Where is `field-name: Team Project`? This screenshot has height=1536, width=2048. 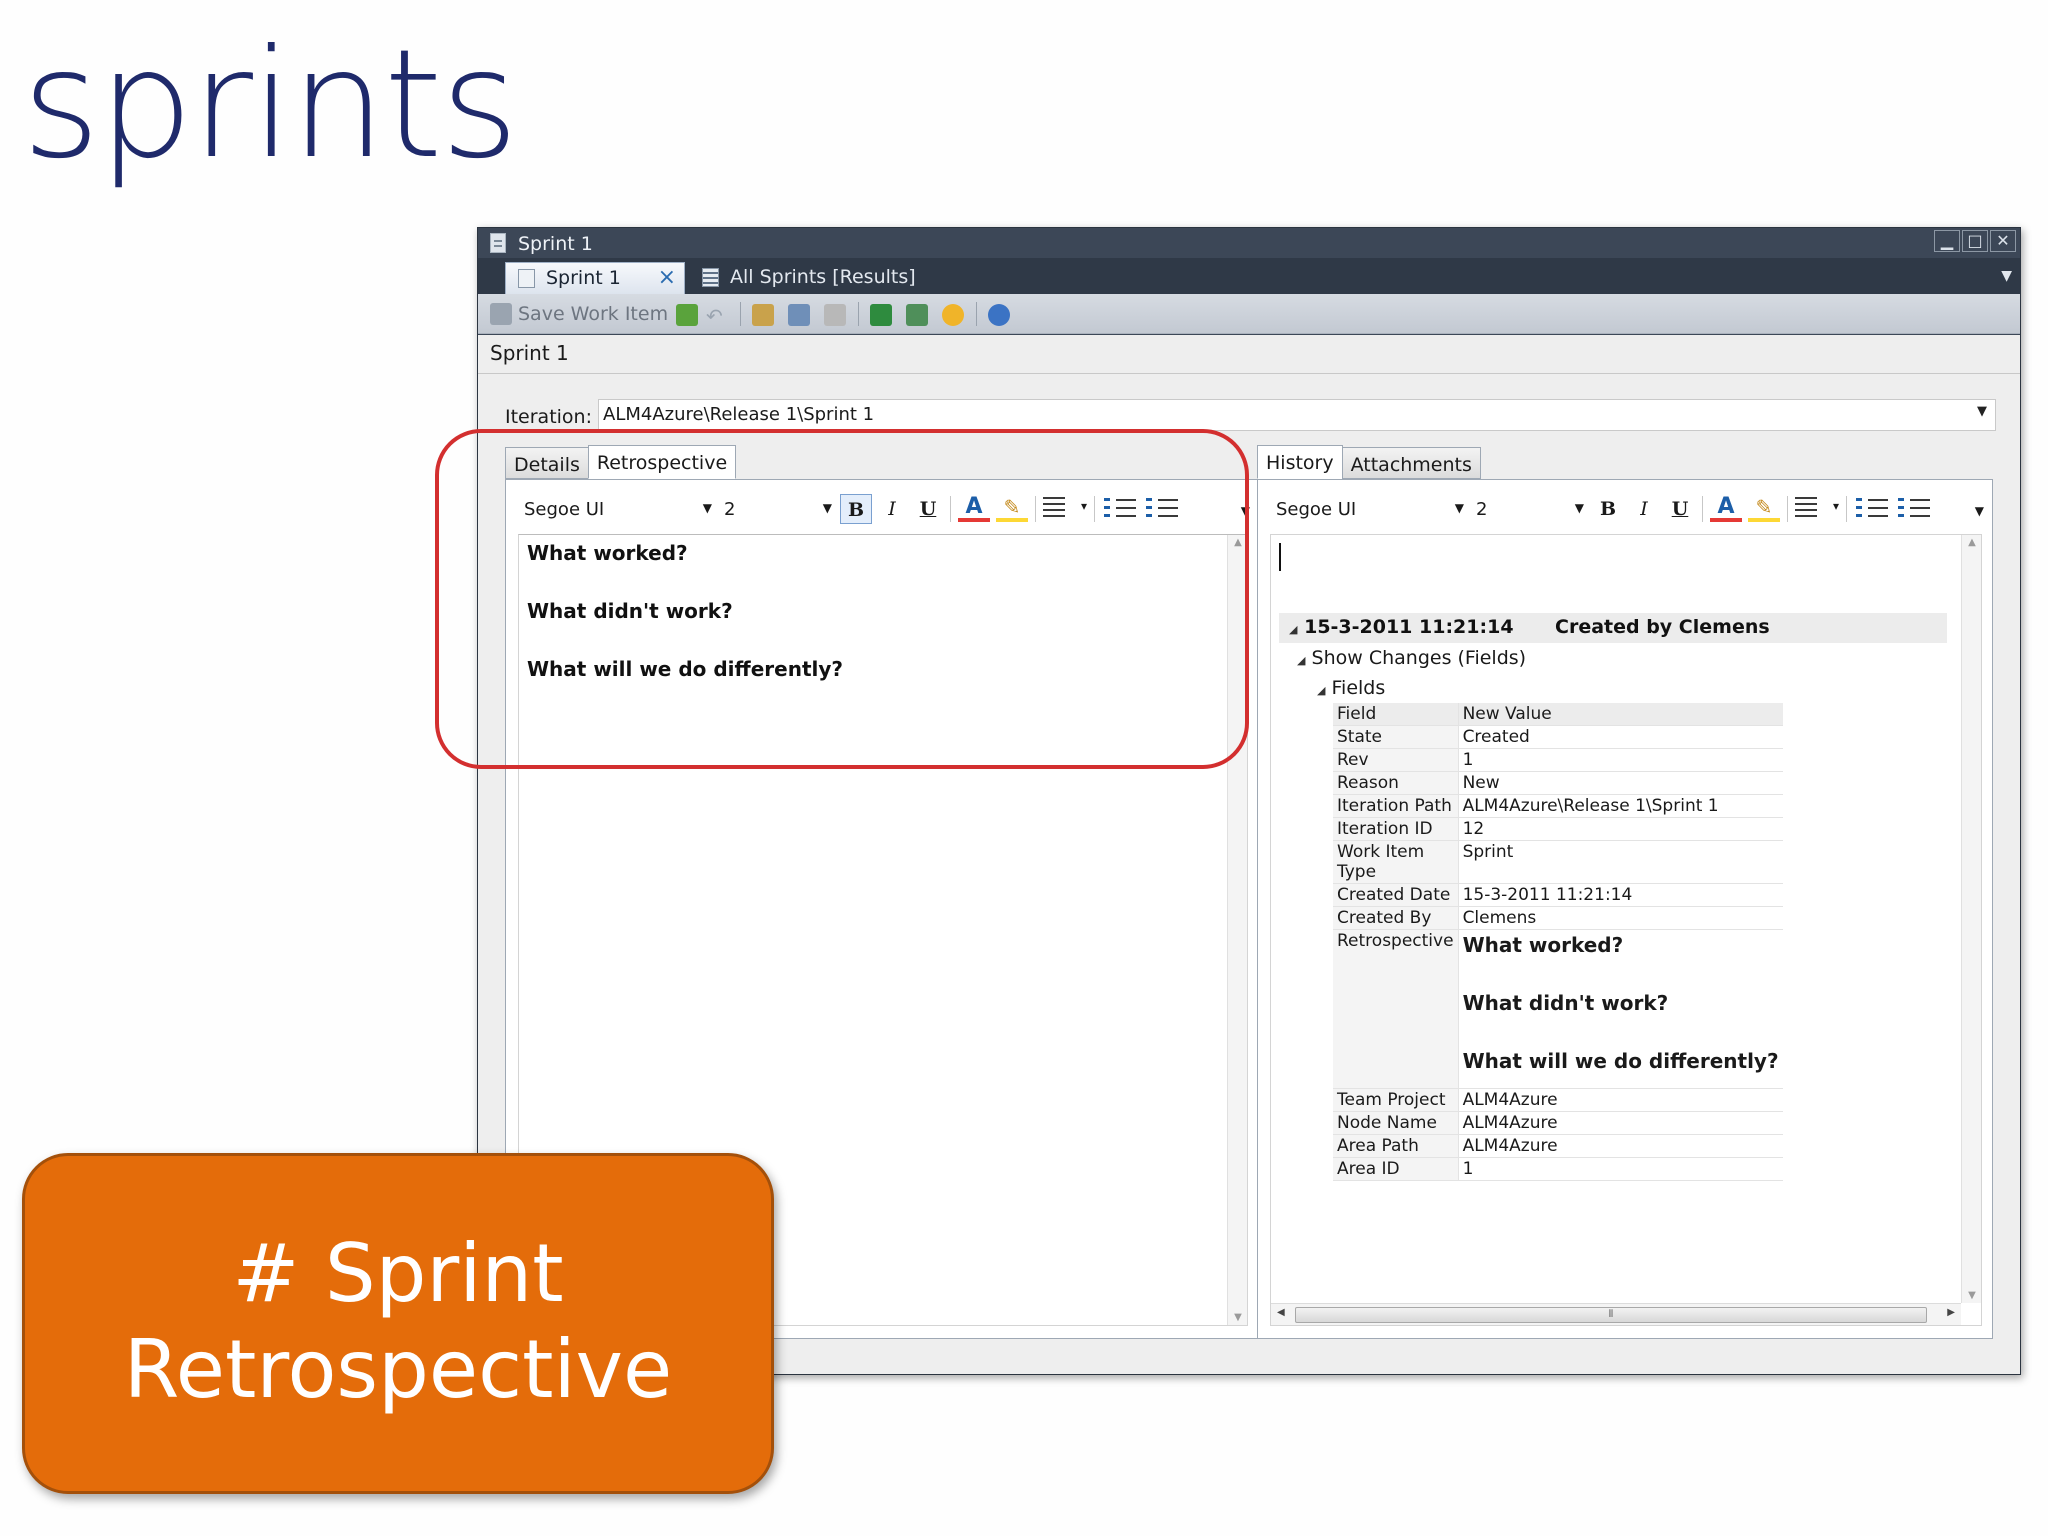
field-name: Team Project is located at coordinates (1396, 1100).